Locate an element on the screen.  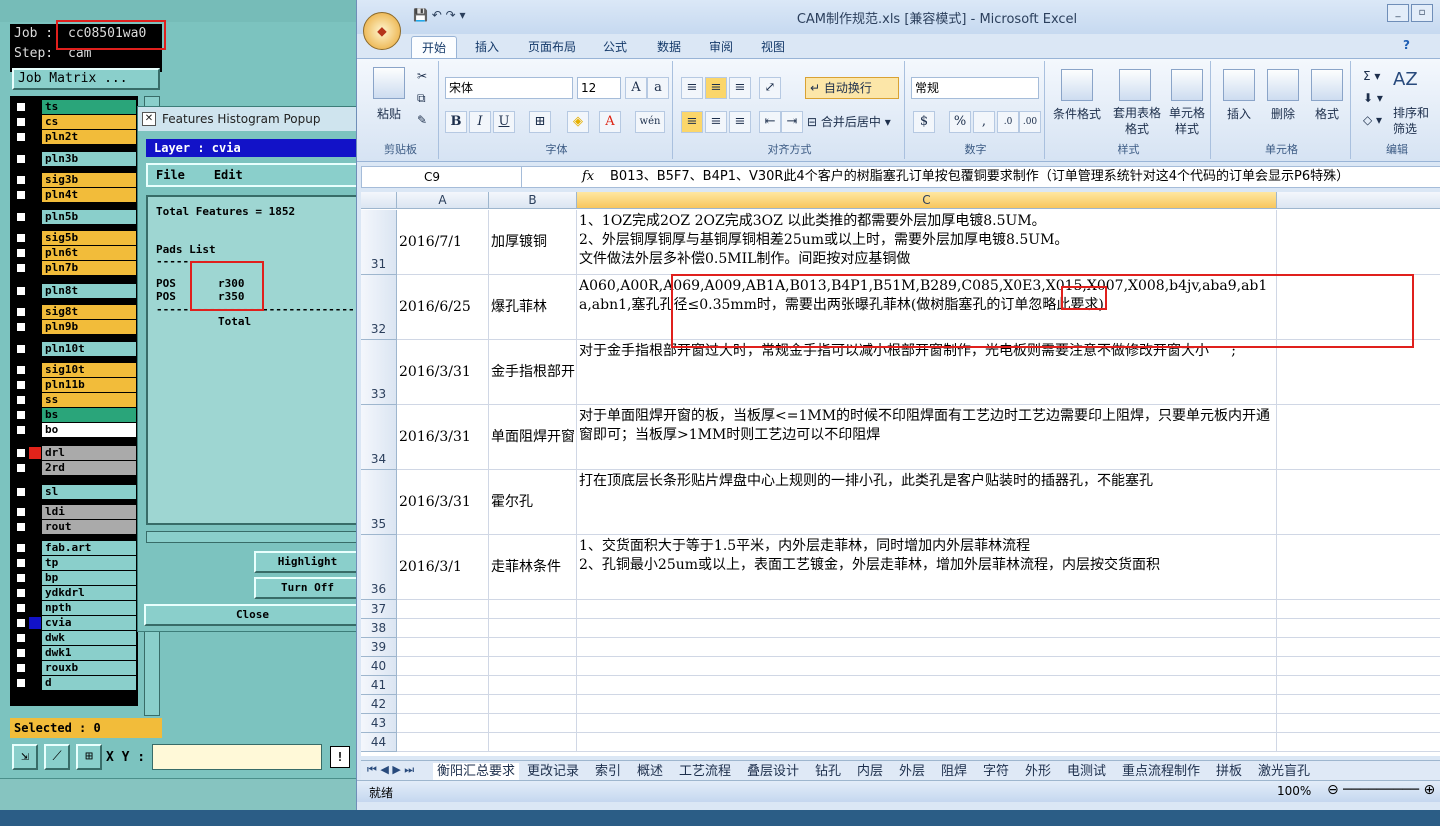
increase-decimal-icon: .0 is located at coordinates (1008, 122).